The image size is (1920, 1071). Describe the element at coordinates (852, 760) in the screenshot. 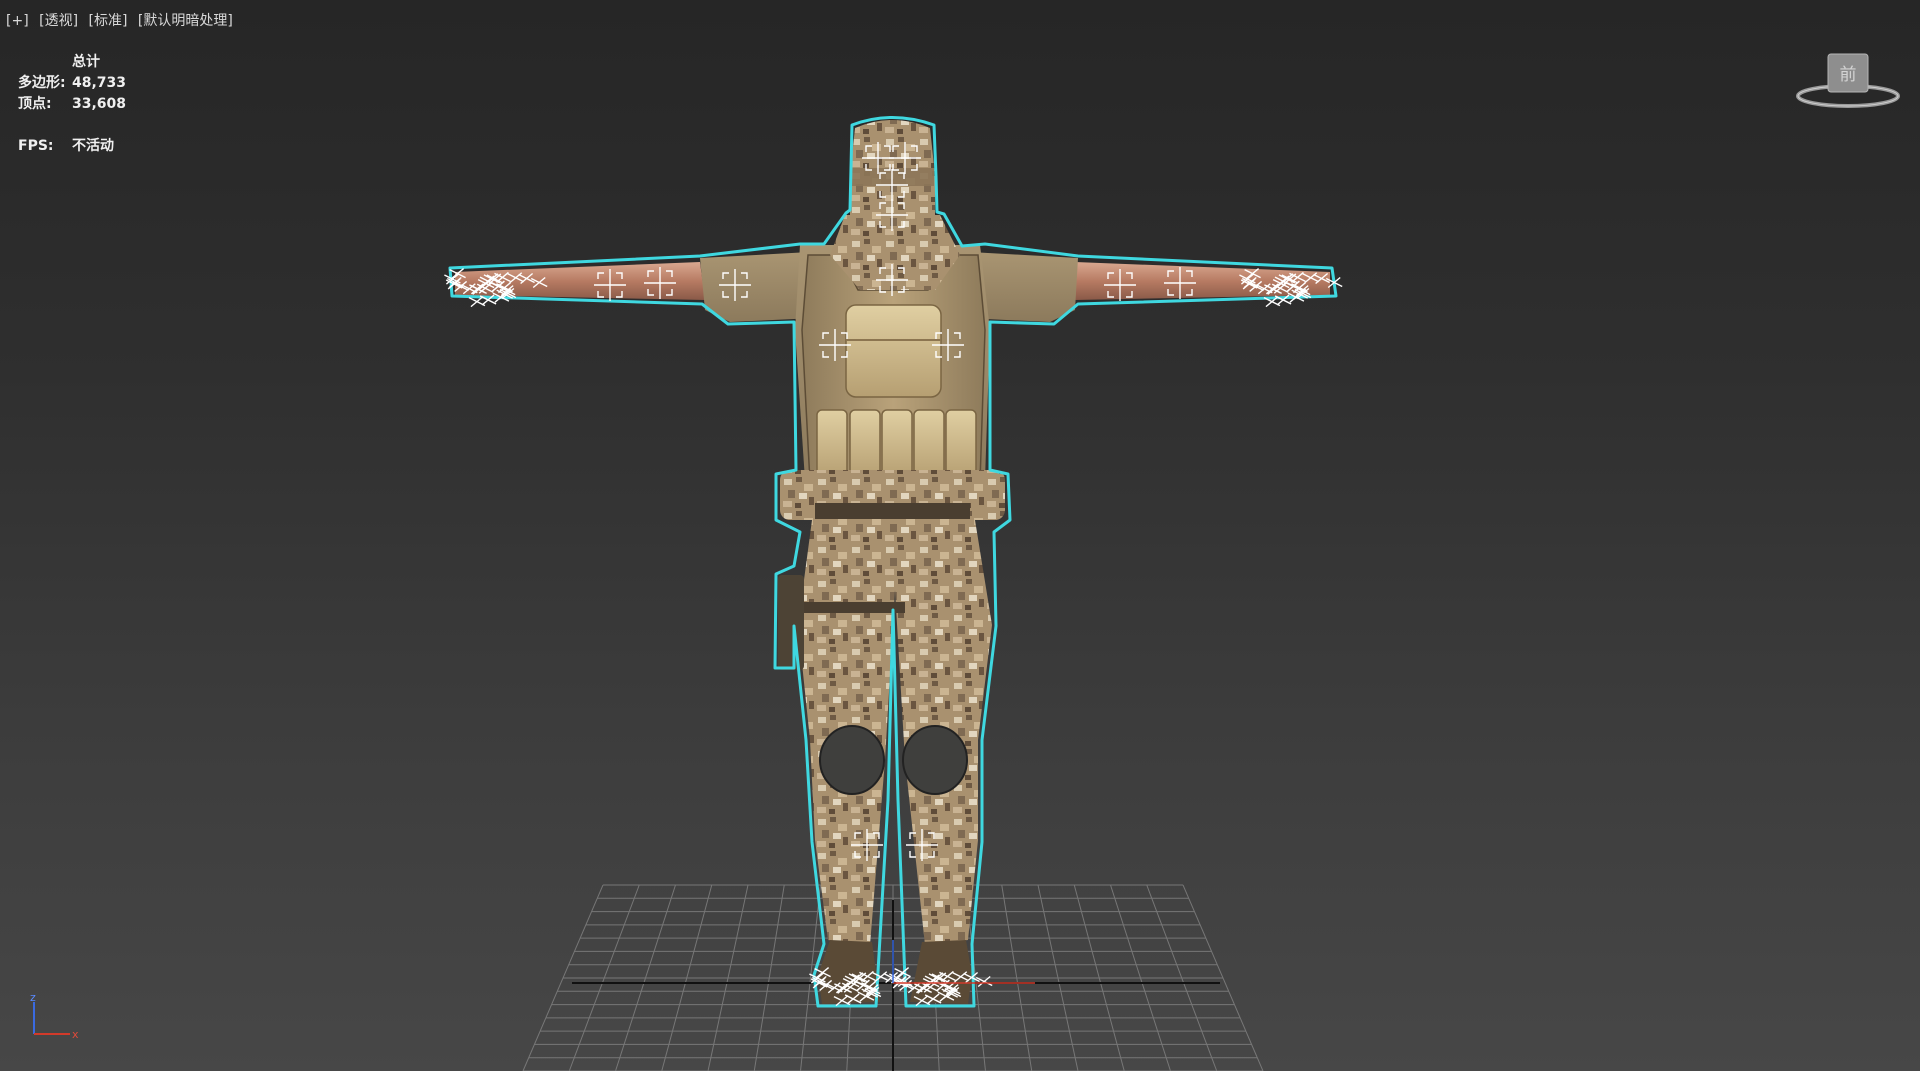

I see `left-knee-pad` at that location.